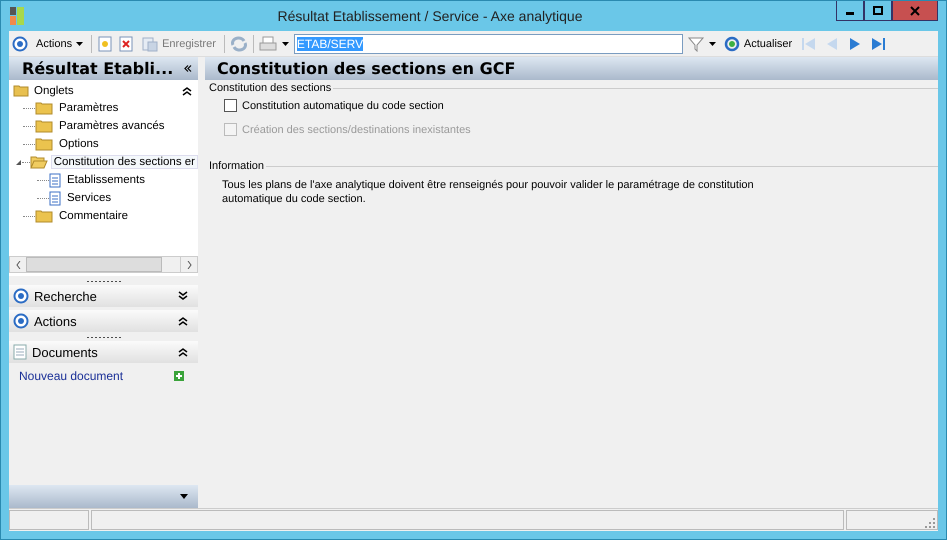  I want to click on open-folder-icon, so click(39, 162).